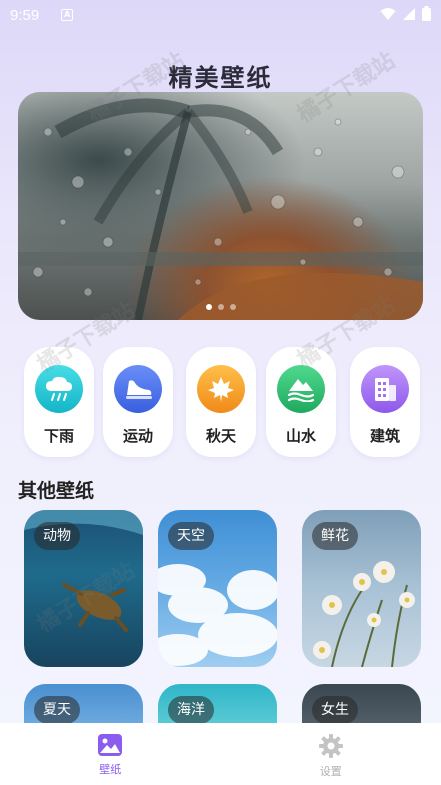 The width and height of the screenshot is (441, 785). I want to click on wallpaper-tag: 女生, so click(335, 710).